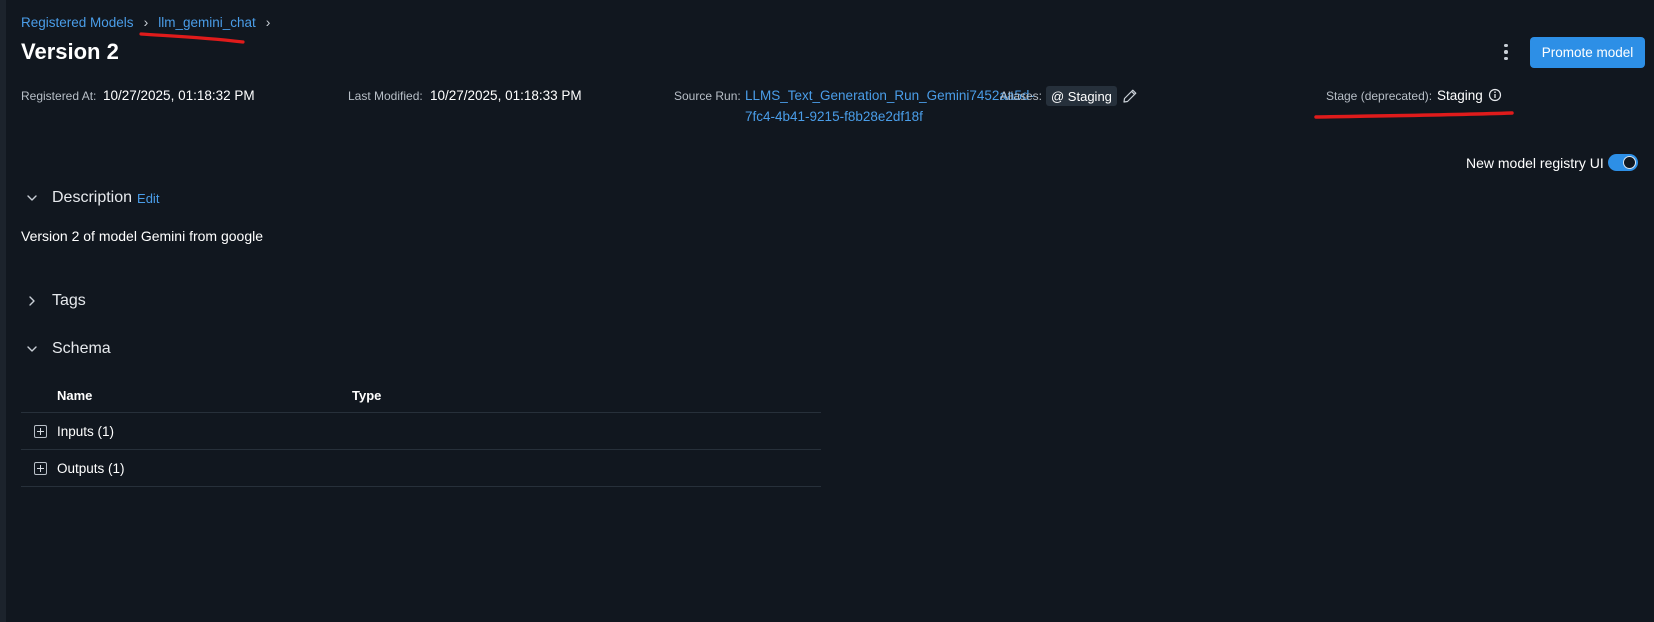  What do you see at coordinates (1587, 52) in the screenshot?
I see `promote-model-button: Promote model` at bounding box center [1587, 52].